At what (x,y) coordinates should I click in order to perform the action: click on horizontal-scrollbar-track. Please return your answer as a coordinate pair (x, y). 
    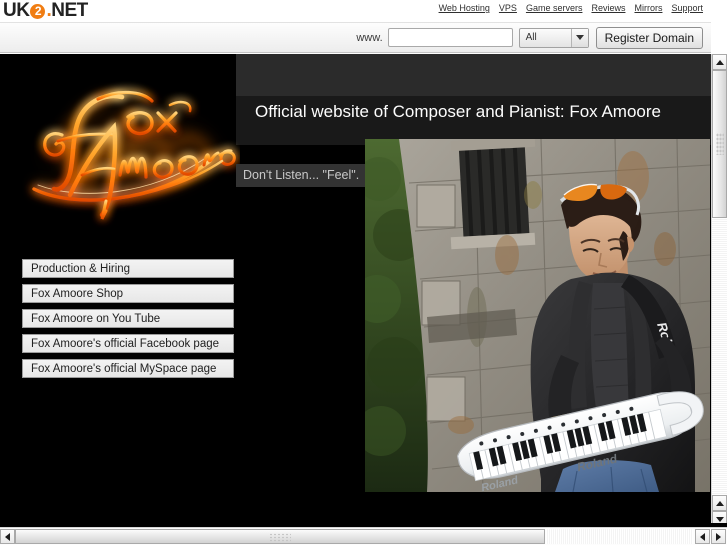
    Looking at the image, I should click on (619, 536).